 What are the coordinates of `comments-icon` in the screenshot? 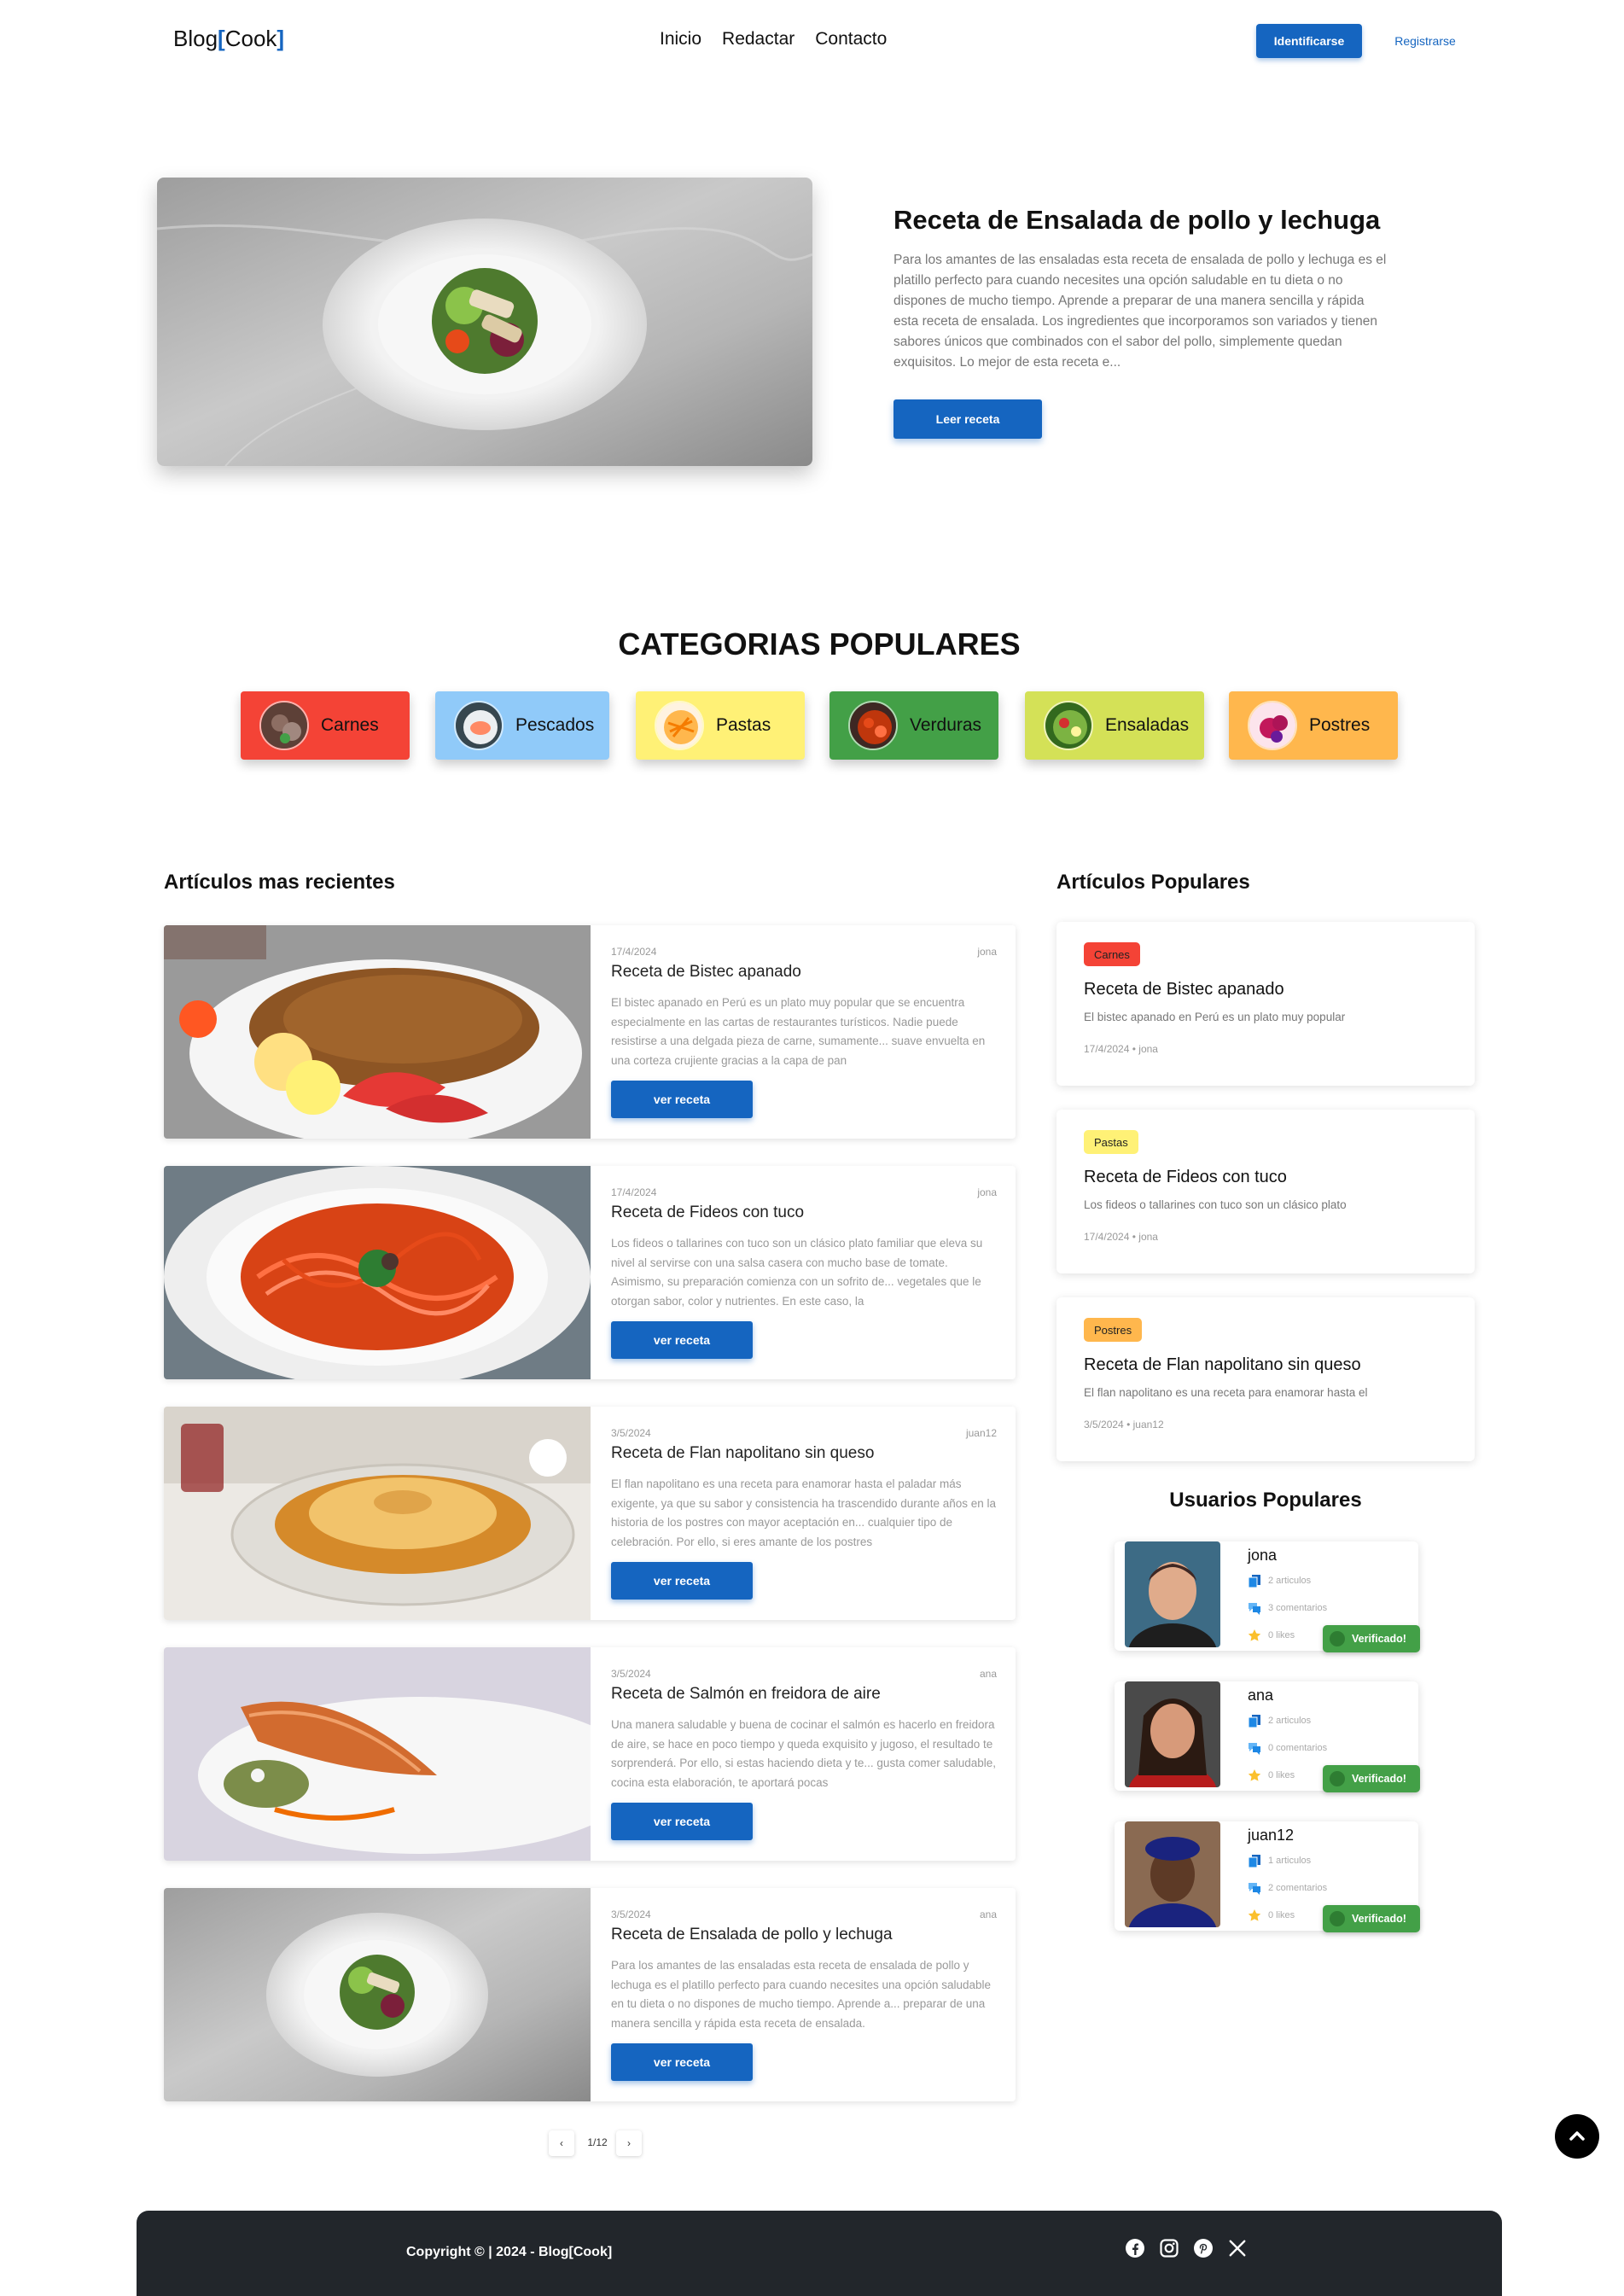 It's located at (1255, 1609).